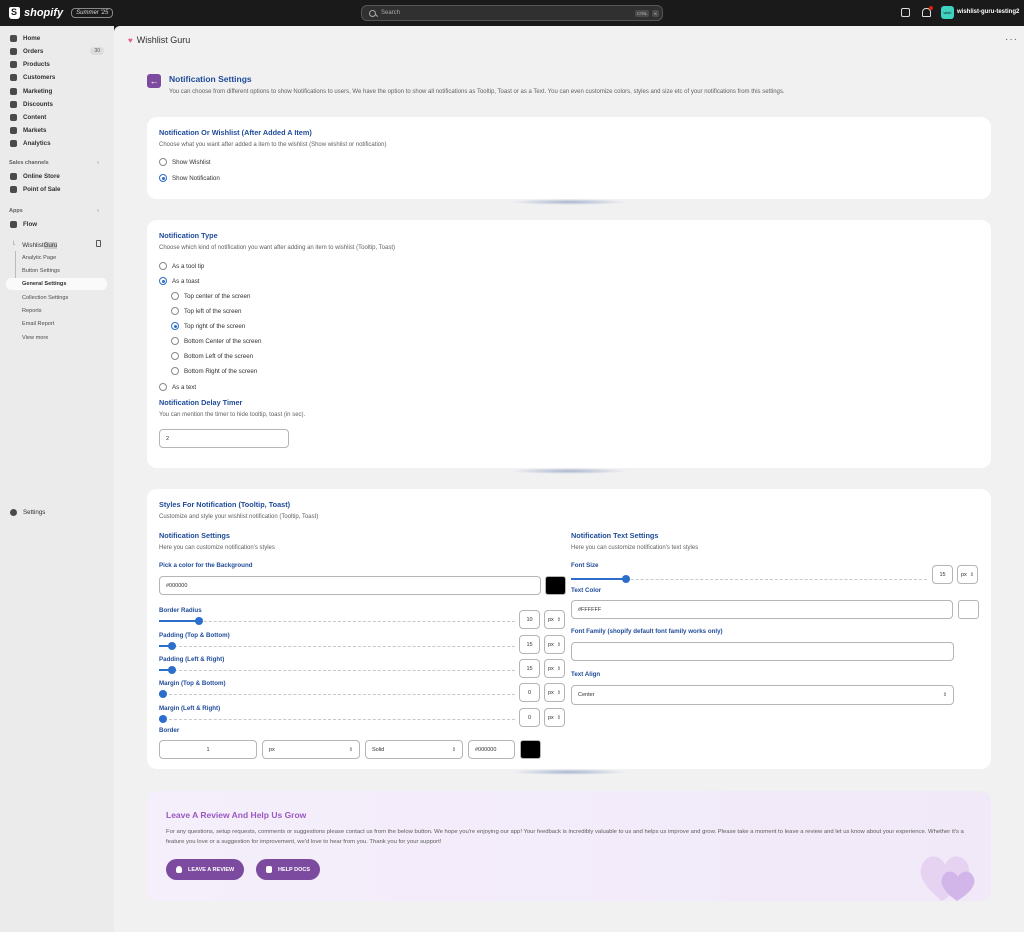 Image resolution: width=1024 pixels, height=932 pixels. I want to click on delay-timer-input: 2, so click(224, 438).